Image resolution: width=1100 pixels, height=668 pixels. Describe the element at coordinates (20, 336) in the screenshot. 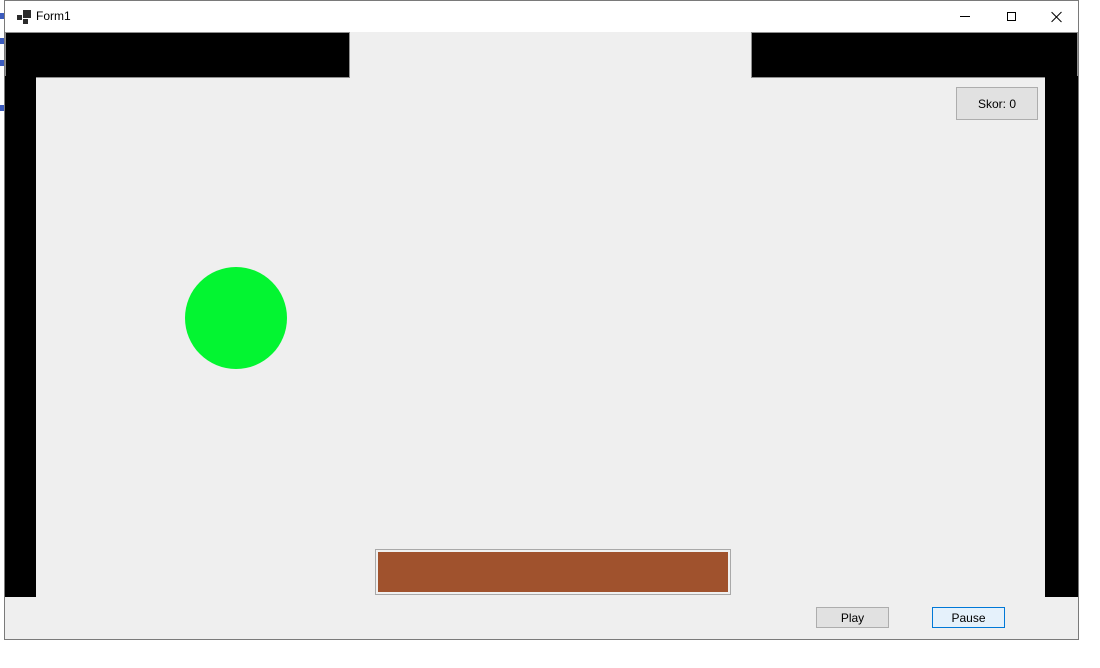

I see `left-wall` at that location.